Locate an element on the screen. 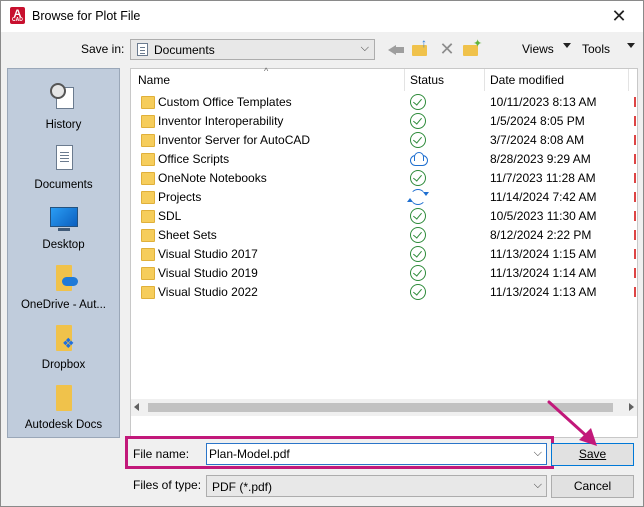  new-folder-icon is located at coordinates (472, 48).